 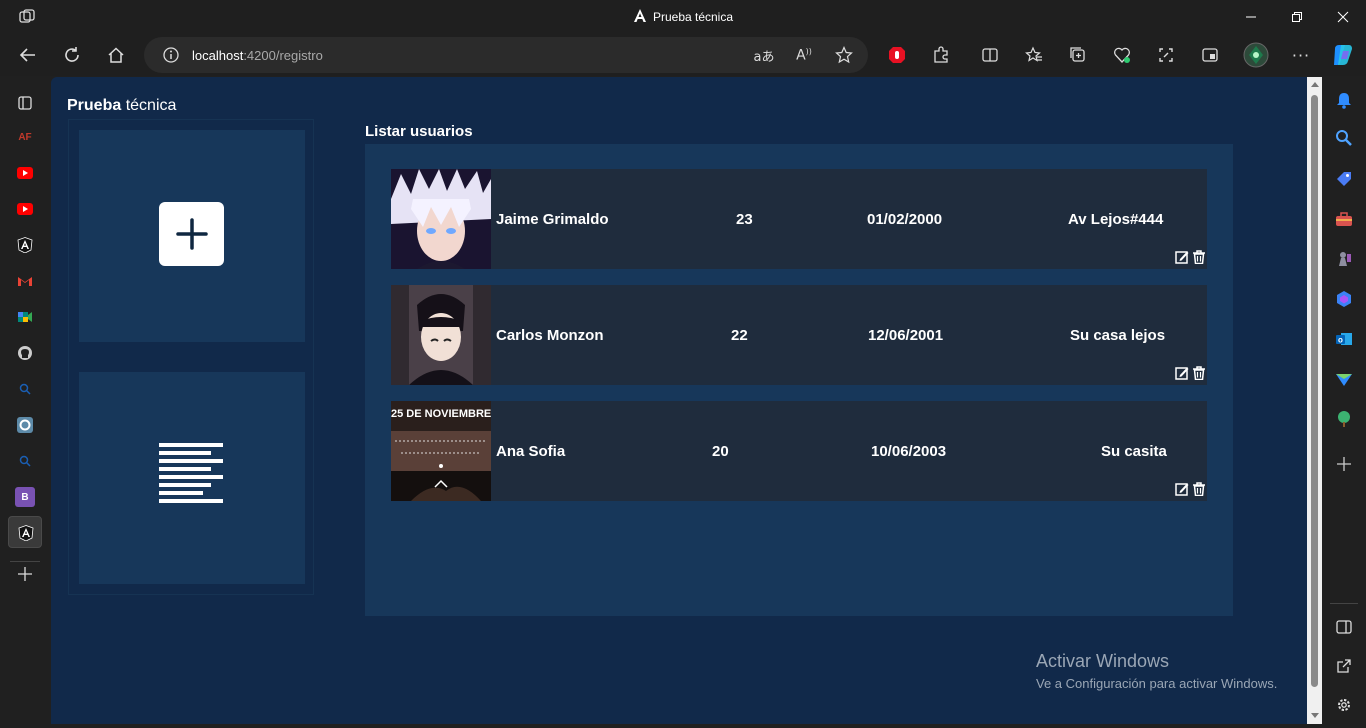 I want to click on tab-angular-active, so click(x=25, y=532).